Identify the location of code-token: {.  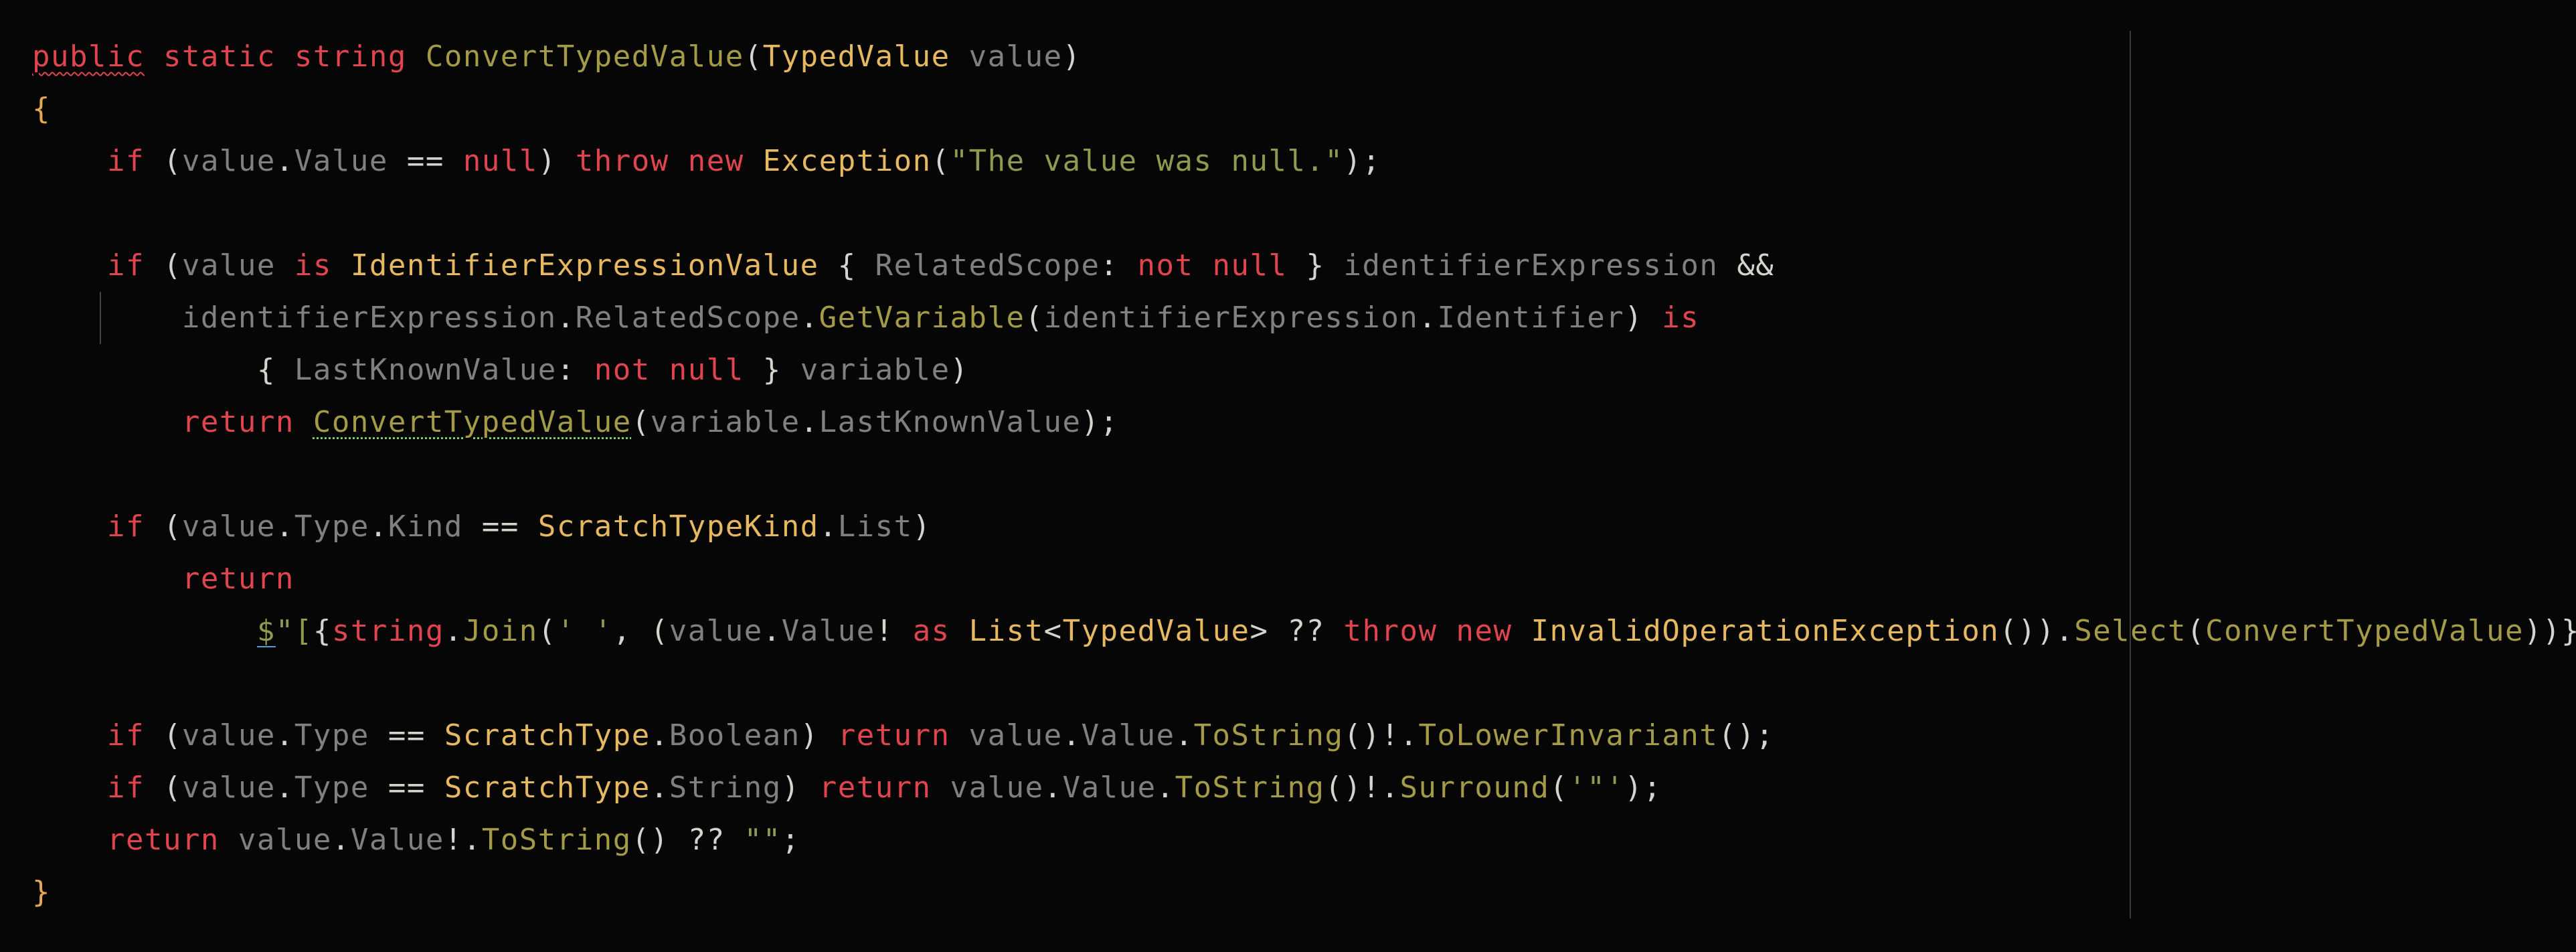
(322, 631).